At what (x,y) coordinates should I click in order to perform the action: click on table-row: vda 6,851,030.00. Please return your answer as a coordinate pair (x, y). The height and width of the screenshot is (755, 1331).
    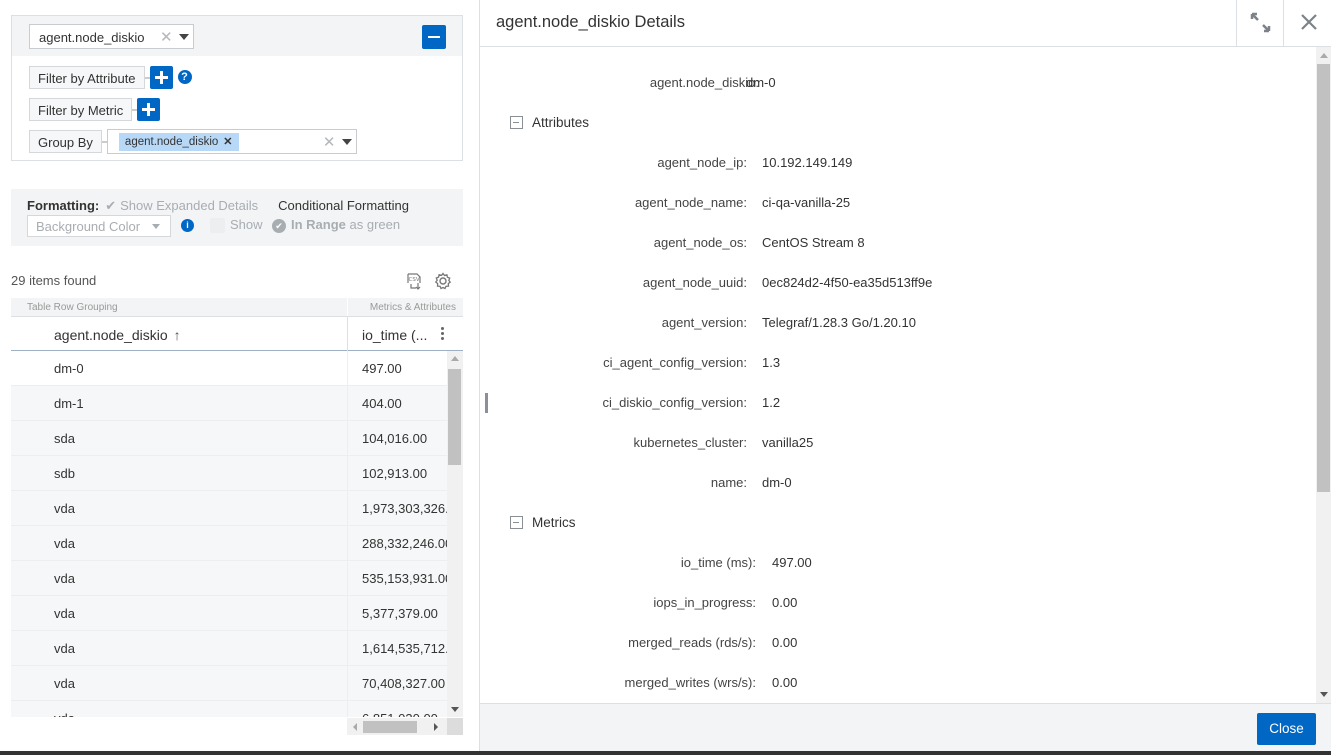
    Looking at the image, I should click on (229, 709).